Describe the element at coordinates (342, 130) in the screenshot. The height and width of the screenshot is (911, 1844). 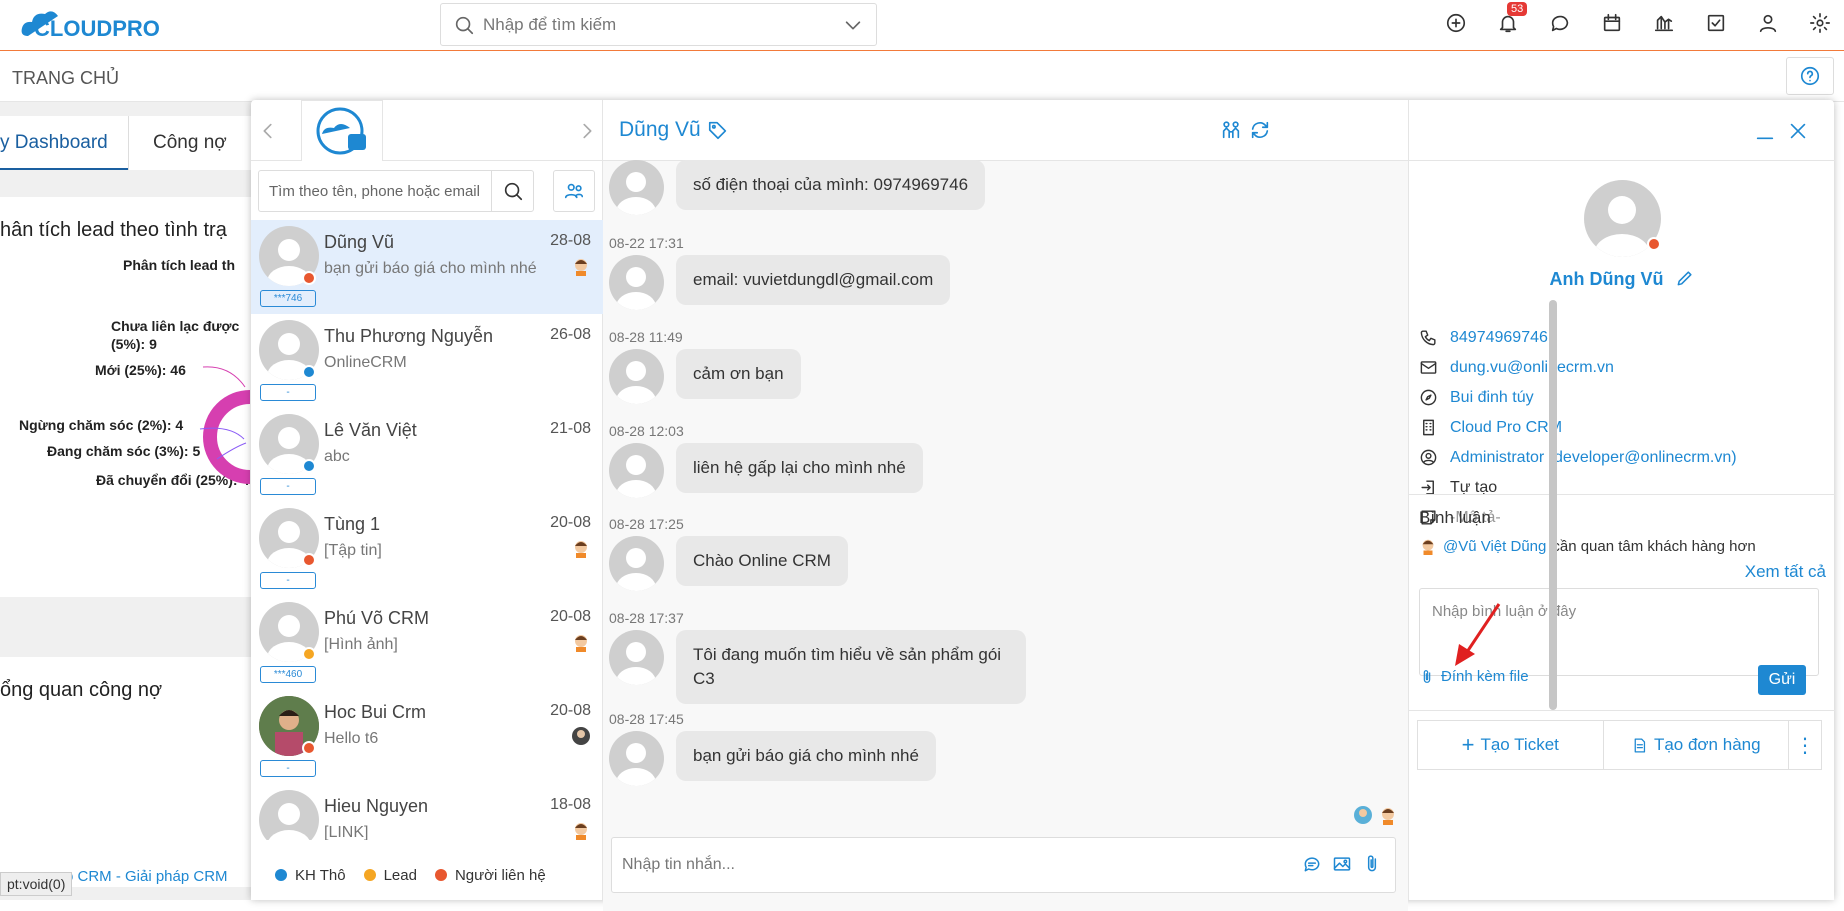
I see `zalo-channel-tab` at that location.